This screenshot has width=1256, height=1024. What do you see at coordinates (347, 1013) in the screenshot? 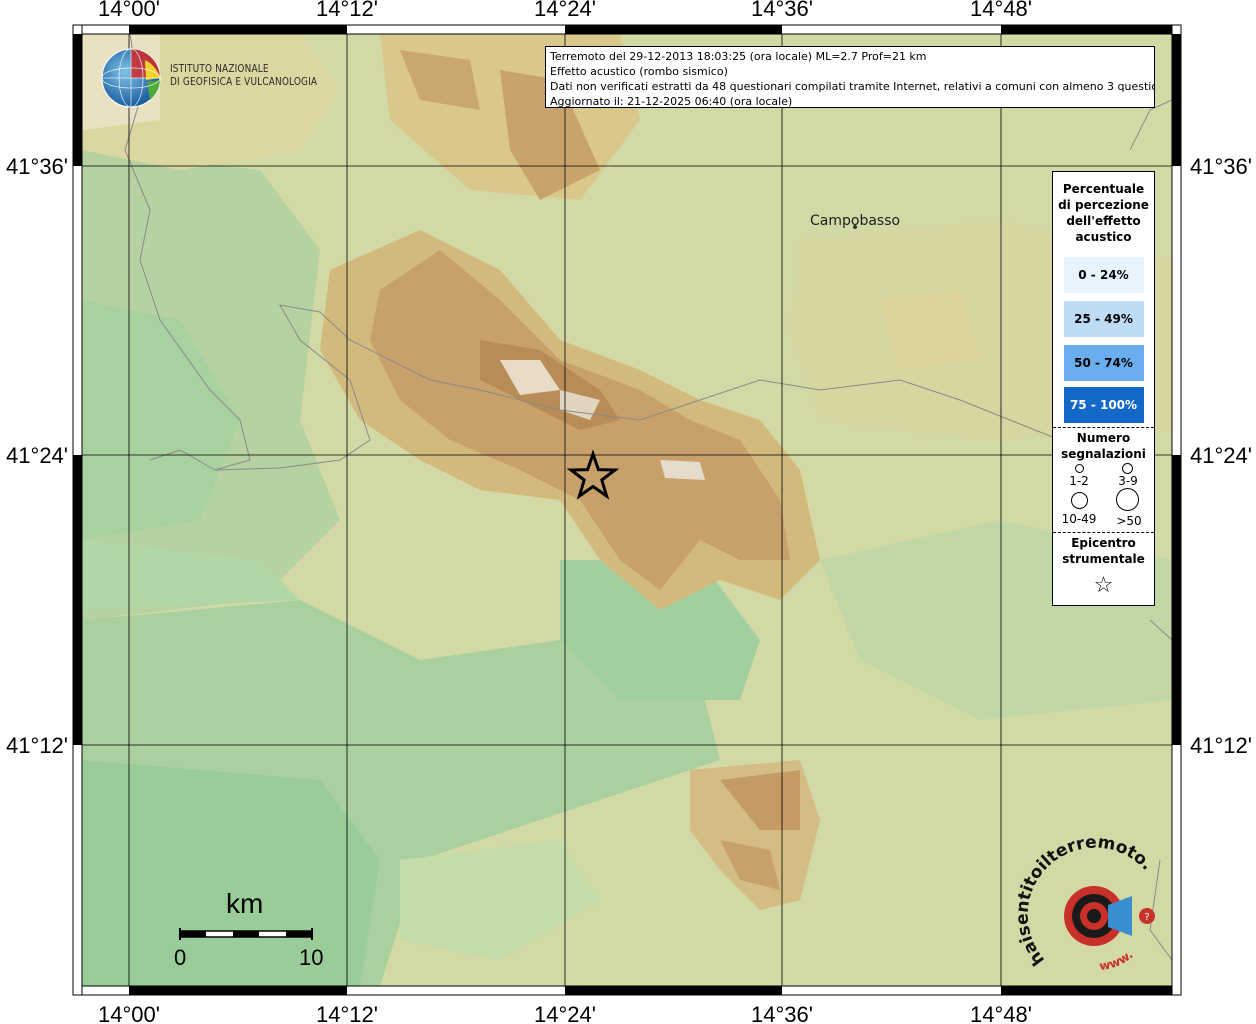
I see `lon-label-bottom: 14°12'` at bounding box center [347, 1013].